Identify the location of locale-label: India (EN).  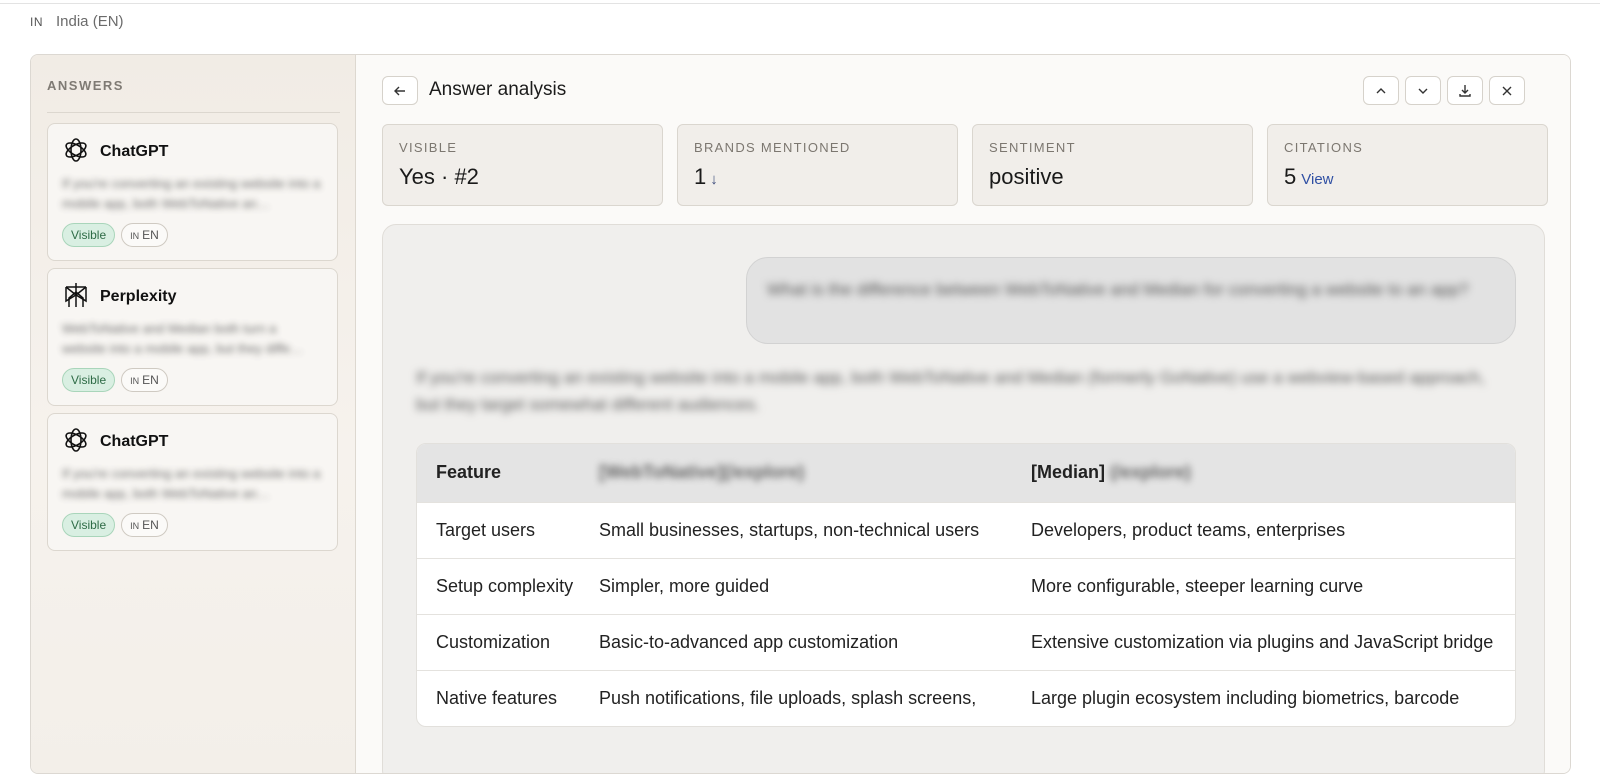
(90, 21).